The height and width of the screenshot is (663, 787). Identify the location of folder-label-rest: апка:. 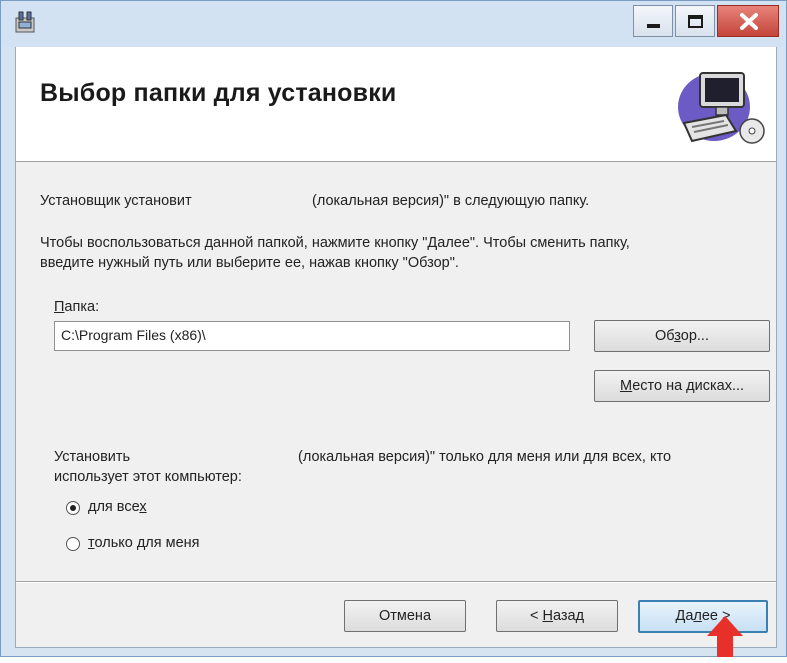
(82, 307).